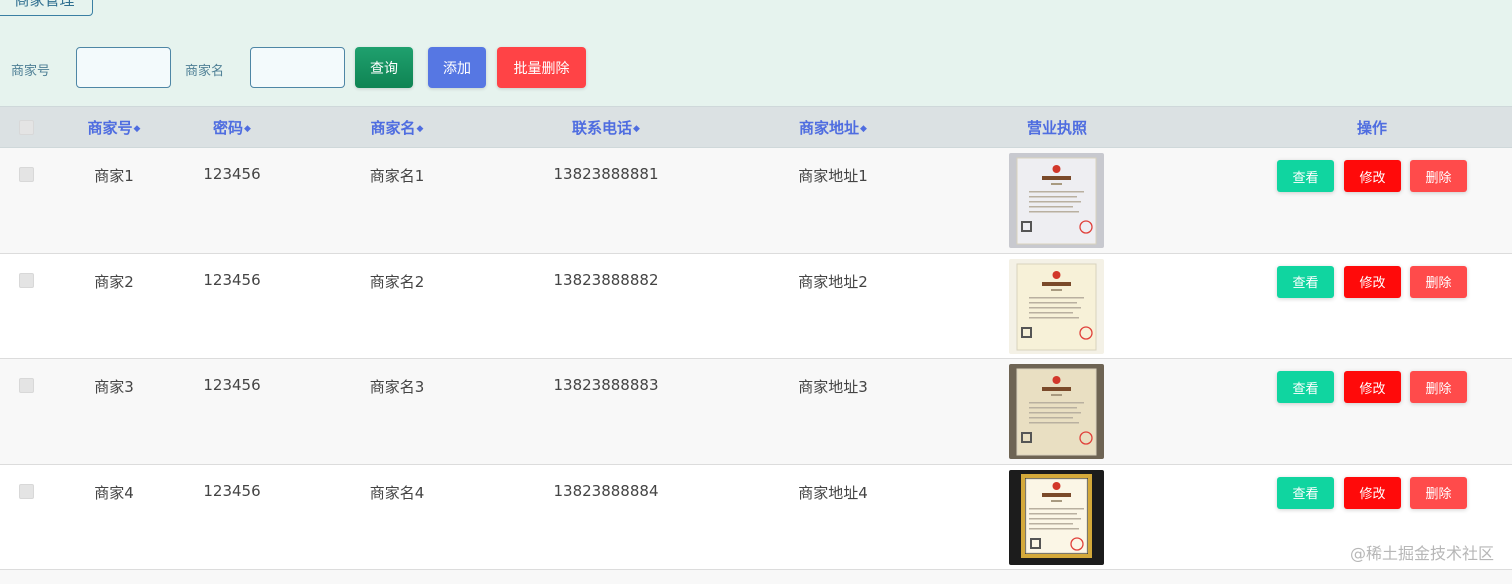 The width and height of the screenshot is (1512, 584). Describe the element at coordinates (606, 128) in the screenshot. I see `header-phone: 联系电话◆` at that location.